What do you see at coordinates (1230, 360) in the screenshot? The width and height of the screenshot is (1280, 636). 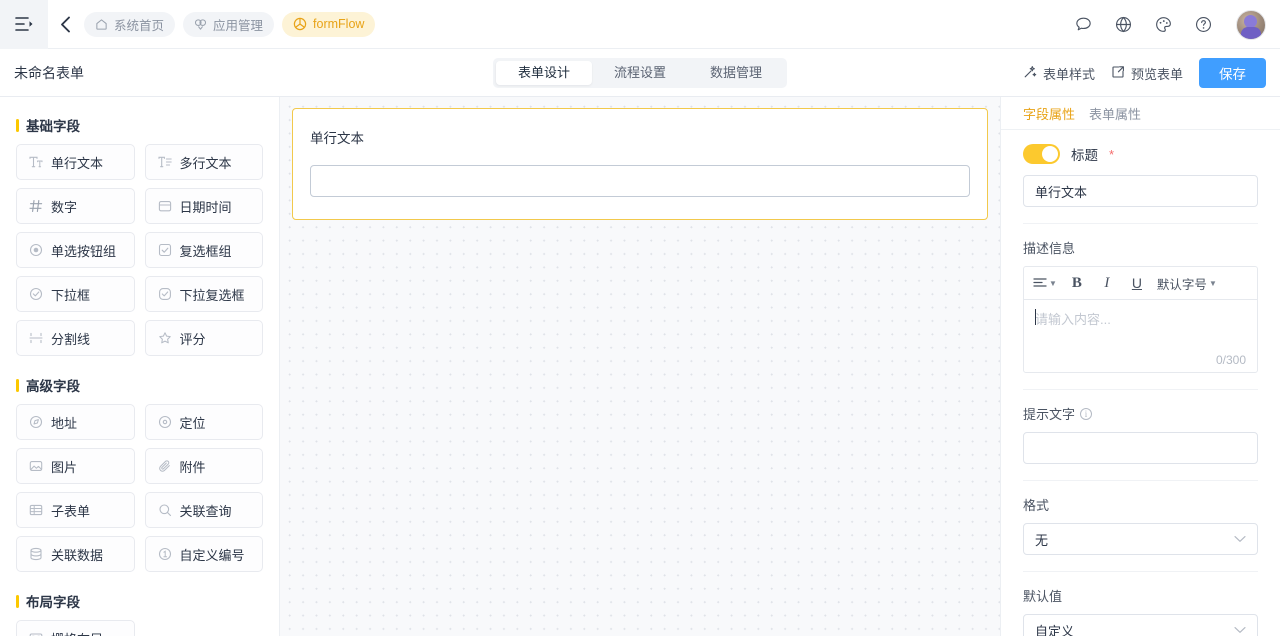 I see `character-counter: 0/300` at bounding box center [1230, 360].